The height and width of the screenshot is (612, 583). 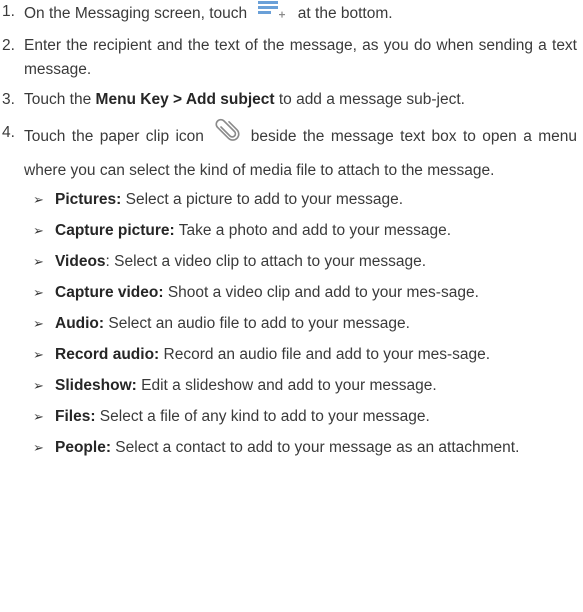 What do you see at coordinates (272, 14) in the screenshot?
I see `compose-message-icon` at bounding box center [272, 14].